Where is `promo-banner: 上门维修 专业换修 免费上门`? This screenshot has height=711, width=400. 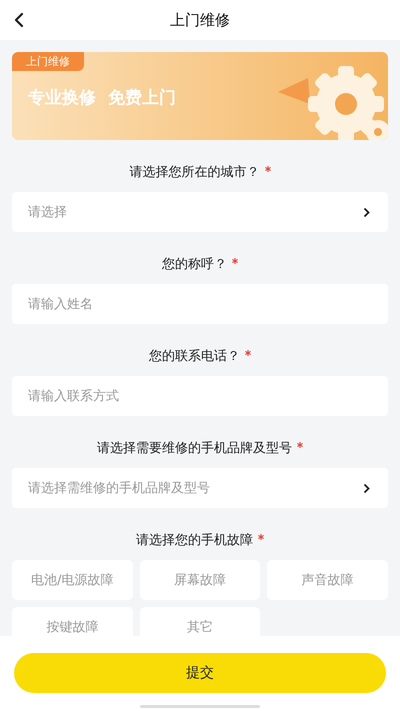 promo-banner: 上门维修 专业换修 免费上门 is located at coordinates (200, 96).